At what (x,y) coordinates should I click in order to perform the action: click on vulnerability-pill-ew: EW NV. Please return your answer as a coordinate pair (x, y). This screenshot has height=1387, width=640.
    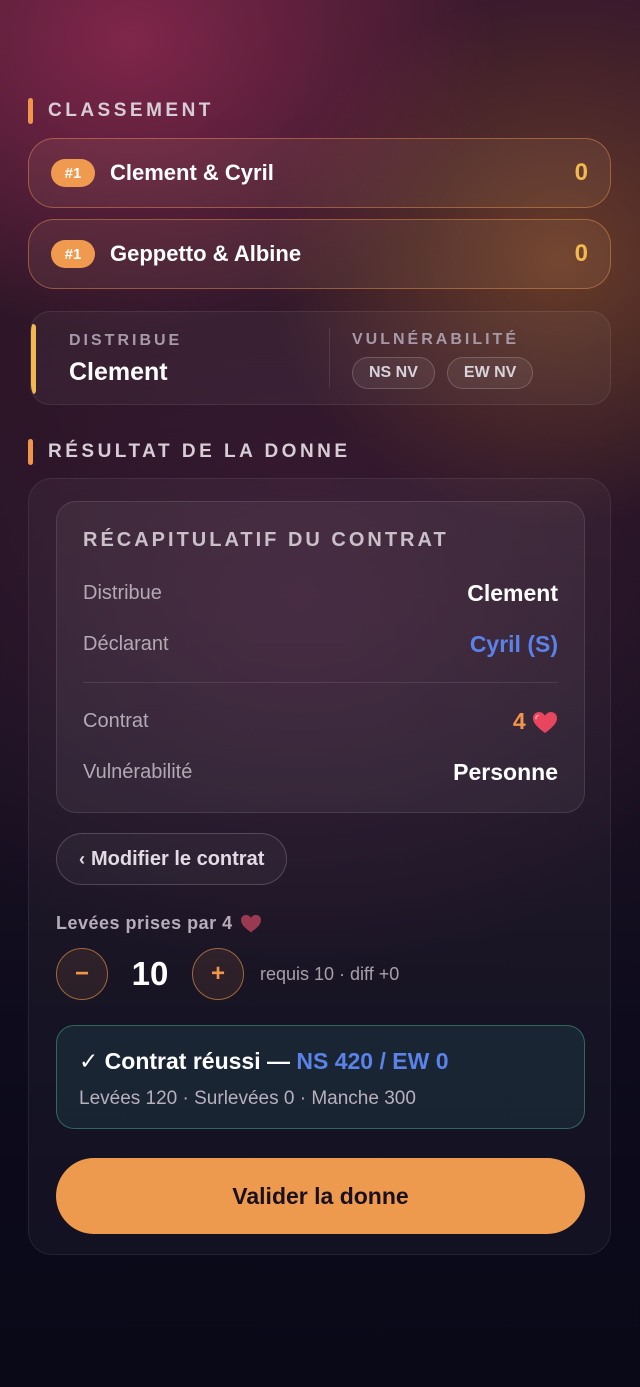
    Looking at the image, I should click on (490, 373).